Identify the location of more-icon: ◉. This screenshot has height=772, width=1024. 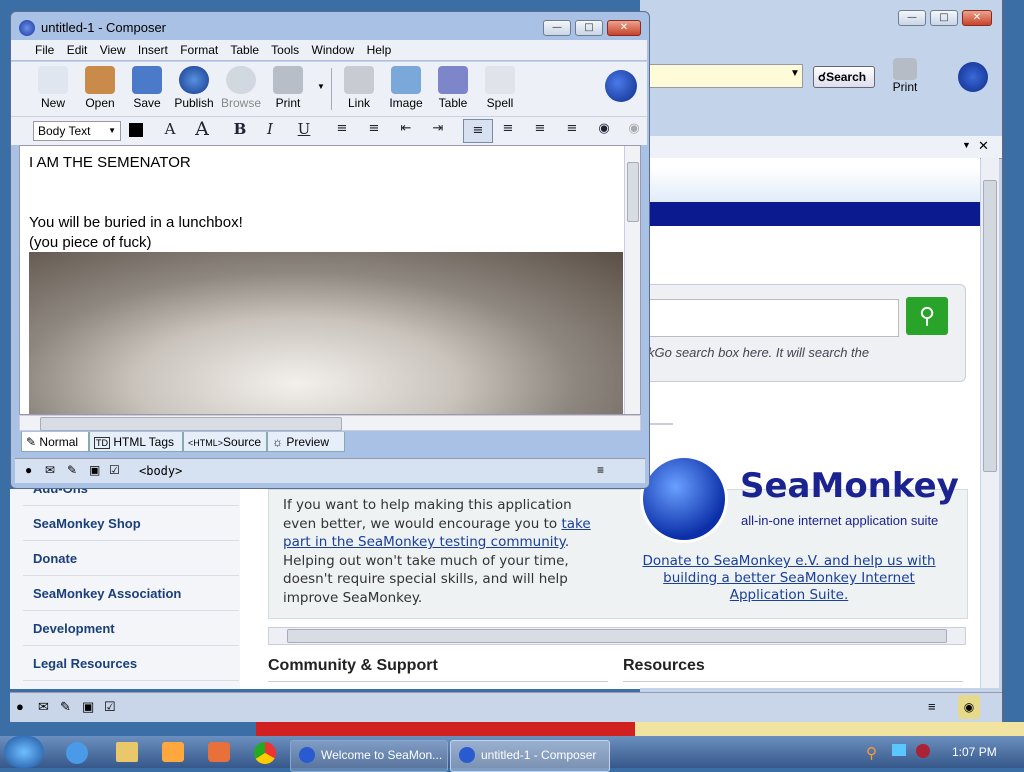
(634, 129).